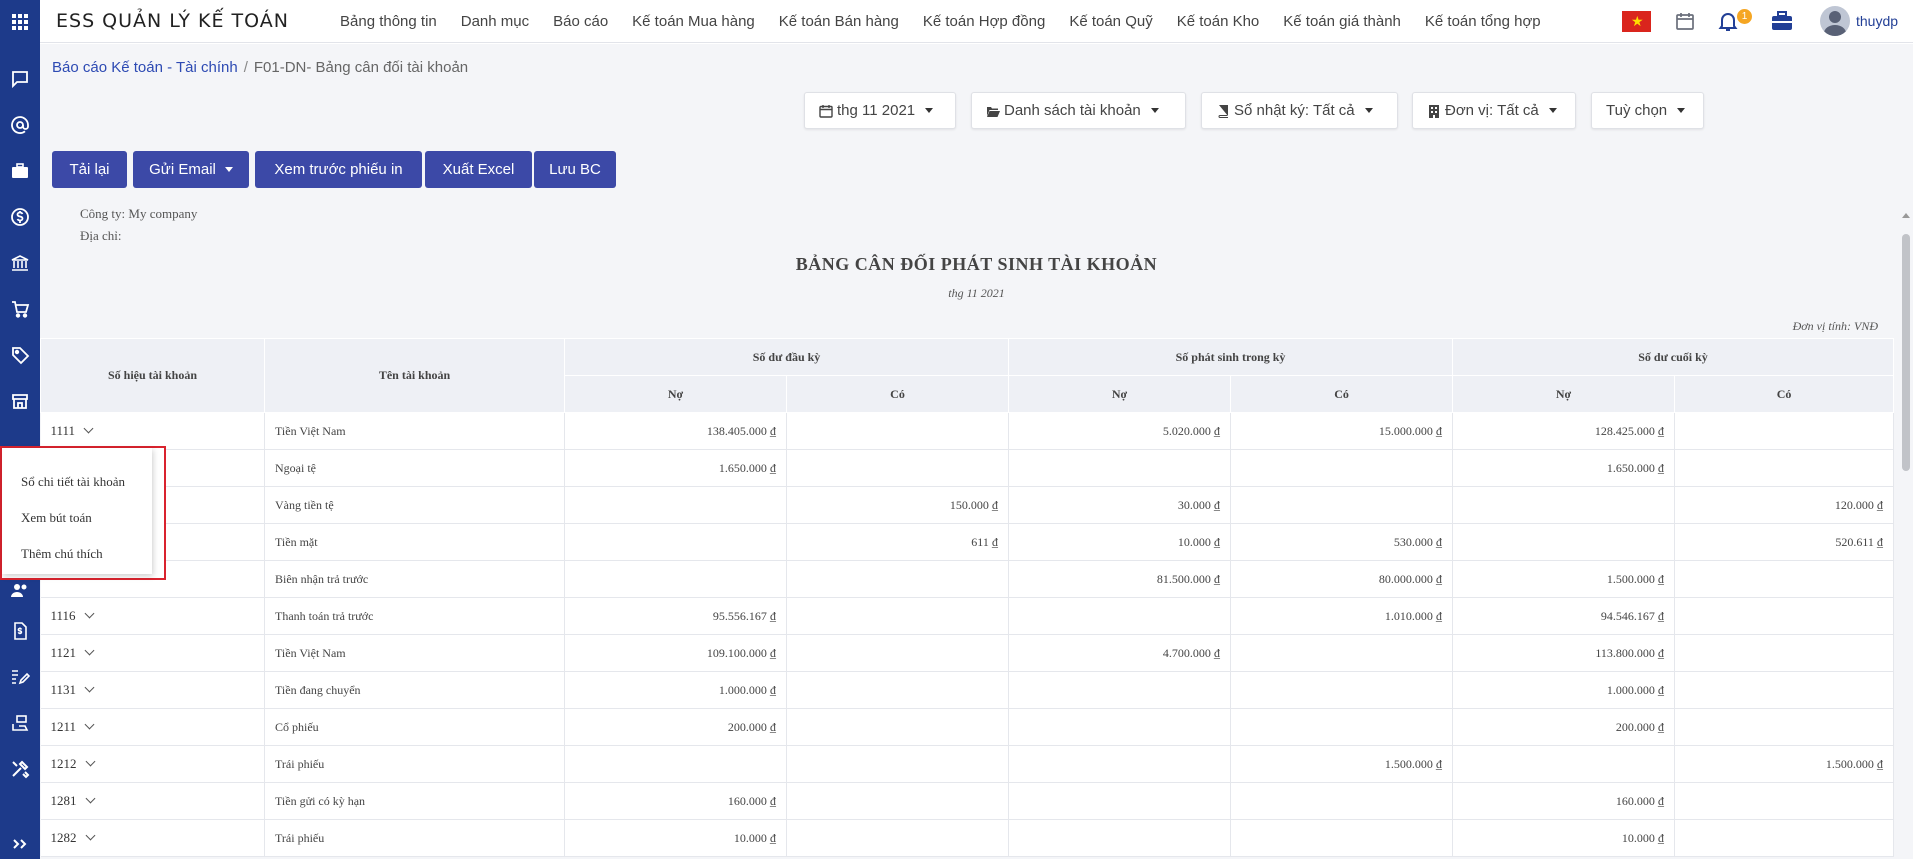  Describe the element at coordinates (20, 769) in the screenshot. I see `tools-icon` at that location.